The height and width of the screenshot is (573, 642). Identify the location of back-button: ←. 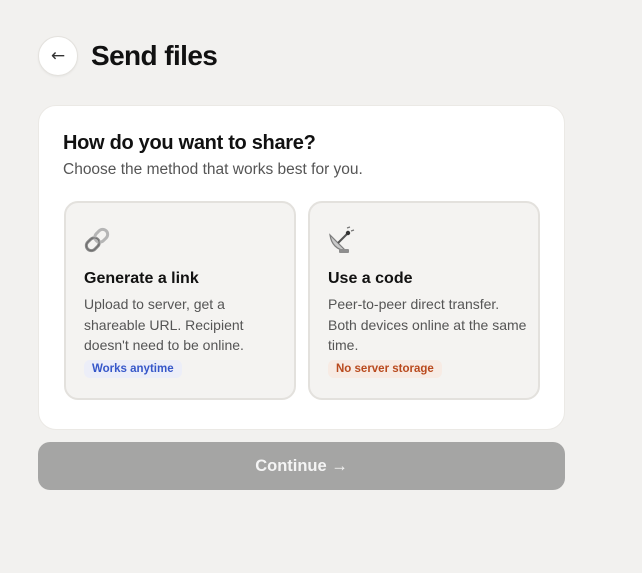
(58, 56).